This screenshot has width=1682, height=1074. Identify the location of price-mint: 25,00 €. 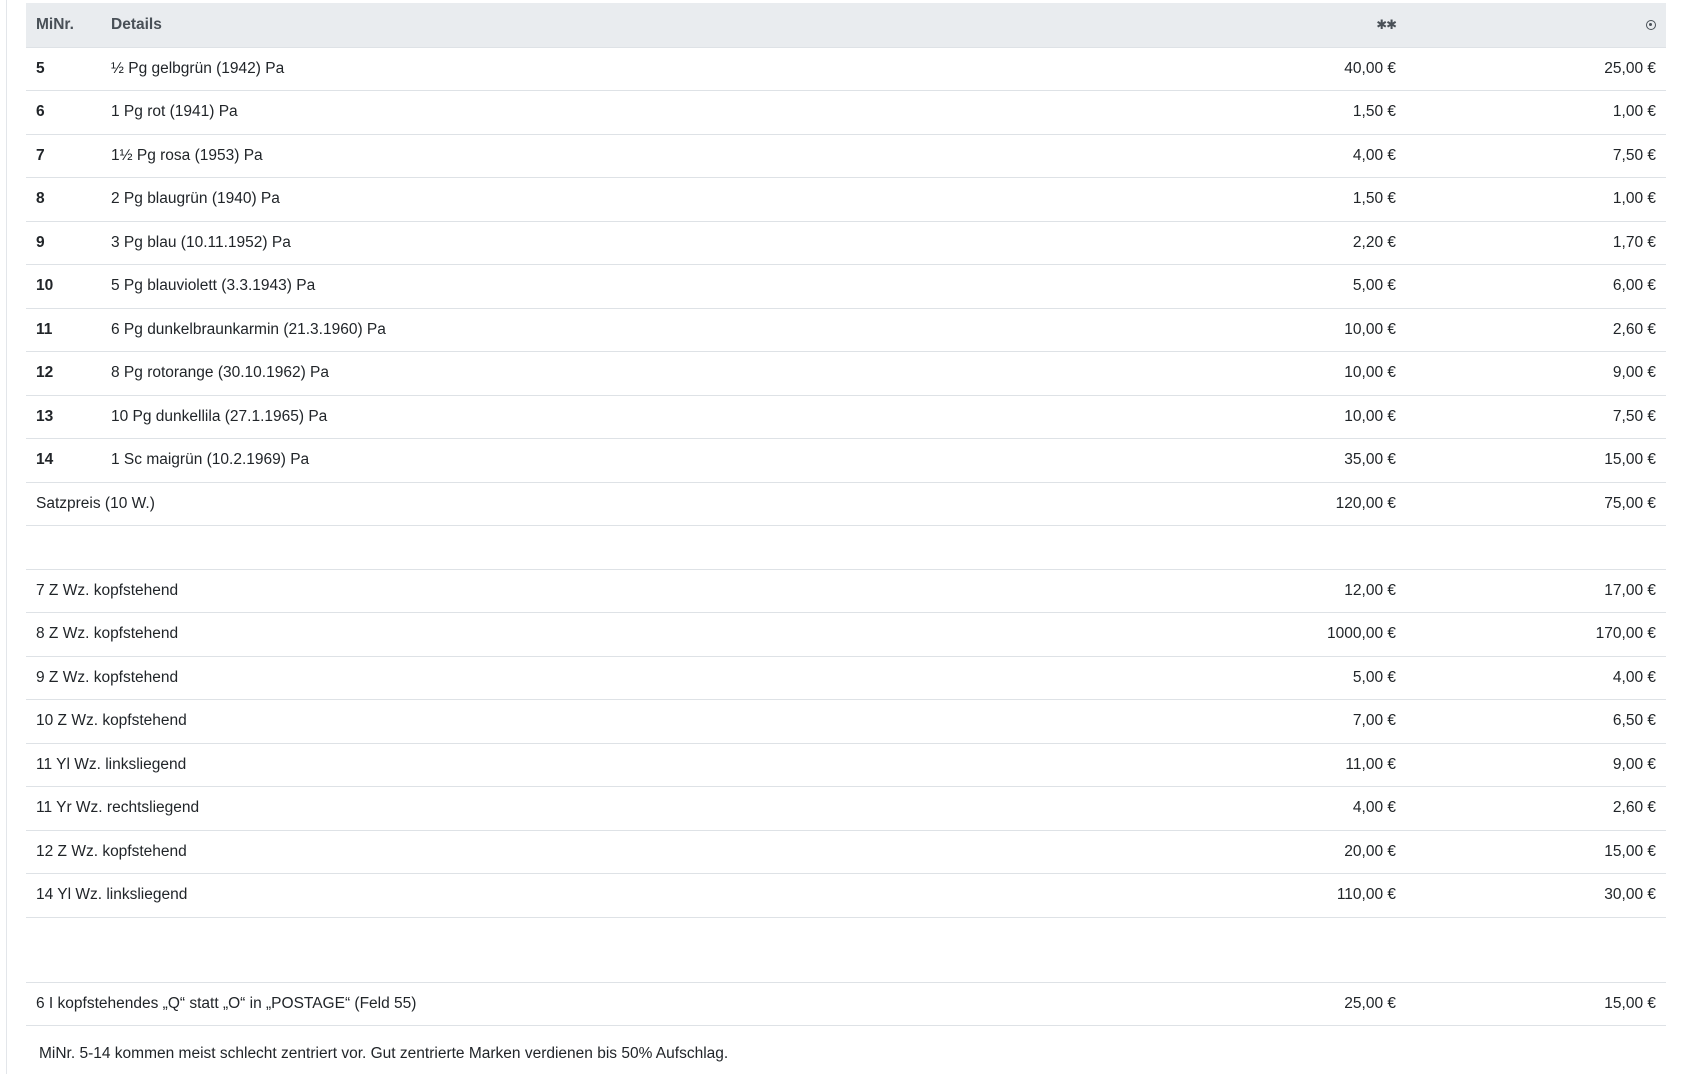
(1291, 1004).